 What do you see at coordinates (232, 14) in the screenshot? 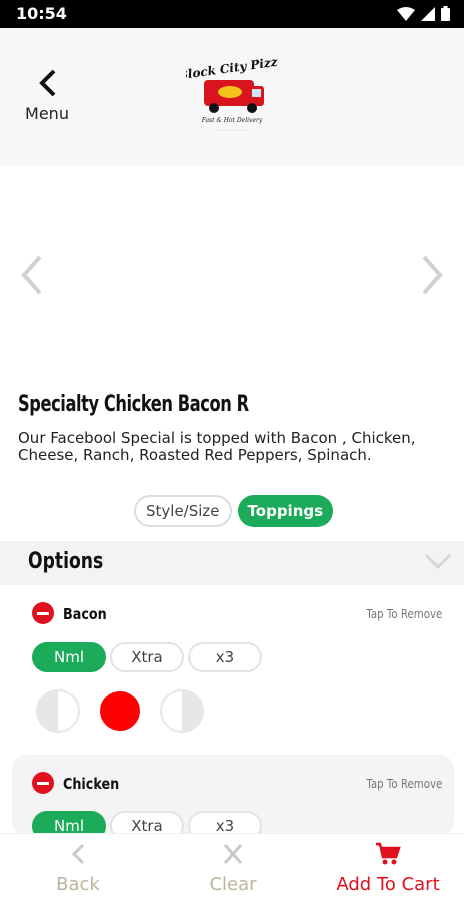
I see `status-bar: 10:54` at bounding box center [232, 14].